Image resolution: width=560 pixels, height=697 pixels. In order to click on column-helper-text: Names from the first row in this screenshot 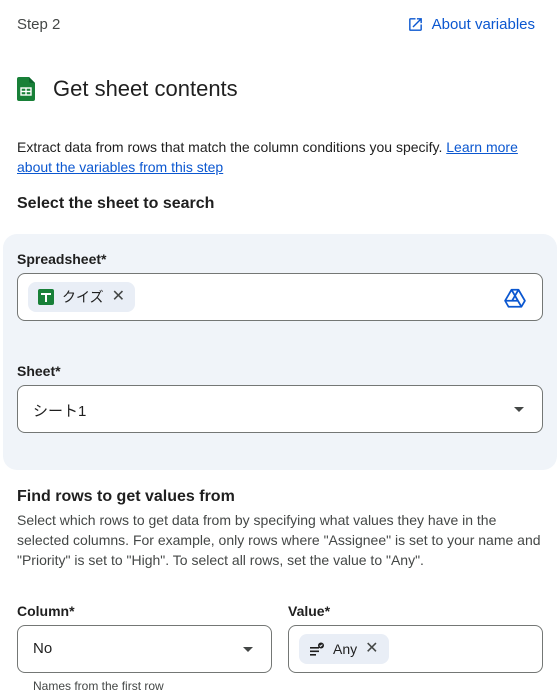, I will do `click(98, 686)`.